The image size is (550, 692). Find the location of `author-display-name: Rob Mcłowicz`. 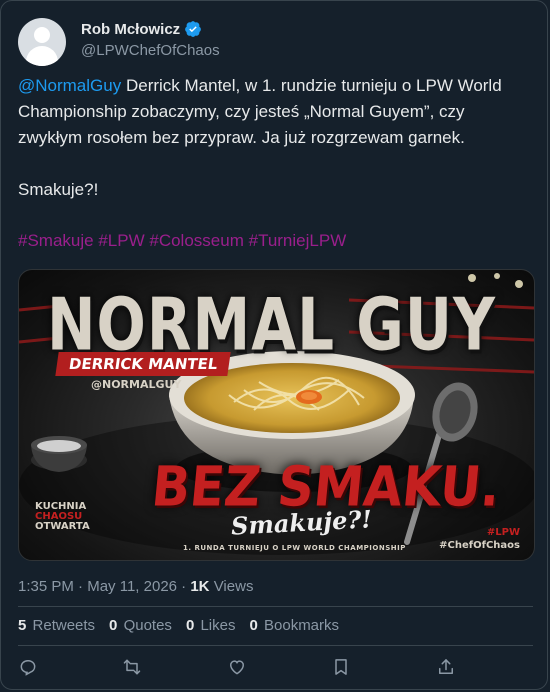

author-display-name: Rob Mcłowicz is located at coordinates (130, 29).